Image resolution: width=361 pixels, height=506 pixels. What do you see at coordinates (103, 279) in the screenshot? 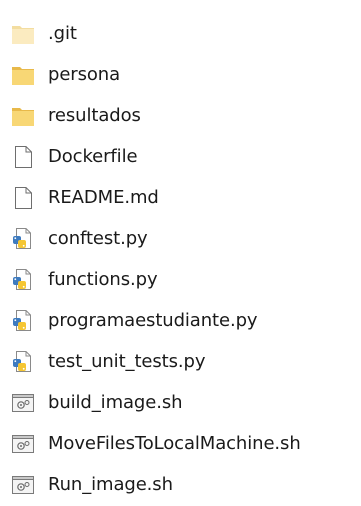
I see `file-name-label: functions.py` at bounding box center [103, 279].